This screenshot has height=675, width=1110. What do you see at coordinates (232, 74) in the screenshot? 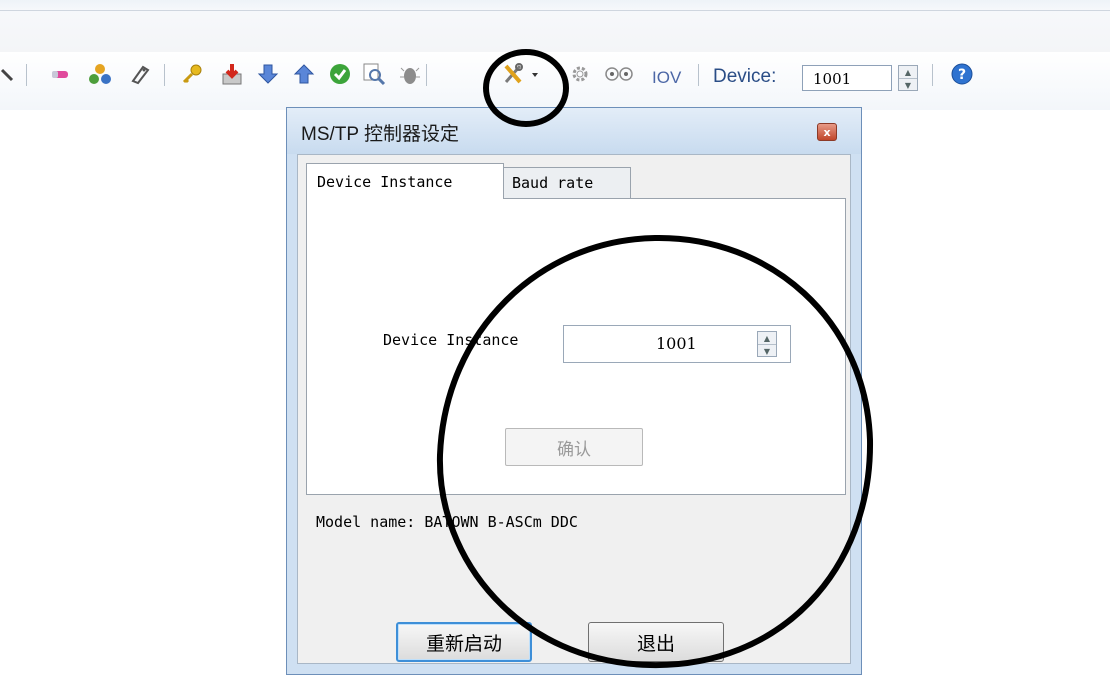
I see `download-box-icon` at bounding box center [232, 74].